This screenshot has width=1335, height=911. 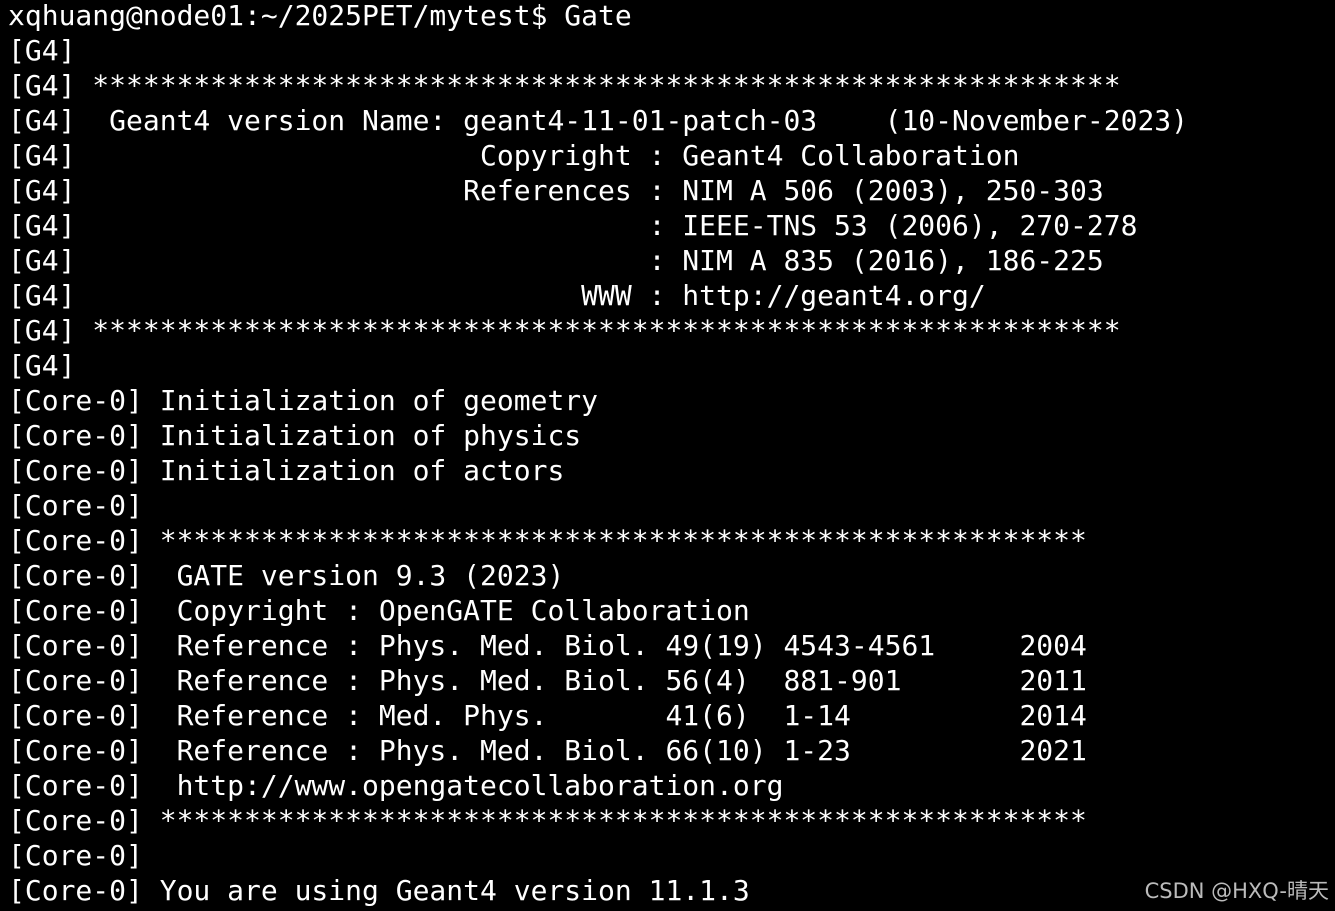 I want to click on prompt-line: xqhuang@node01:~/2025PET/mytest$ Gate, so click(x=320, y=16).